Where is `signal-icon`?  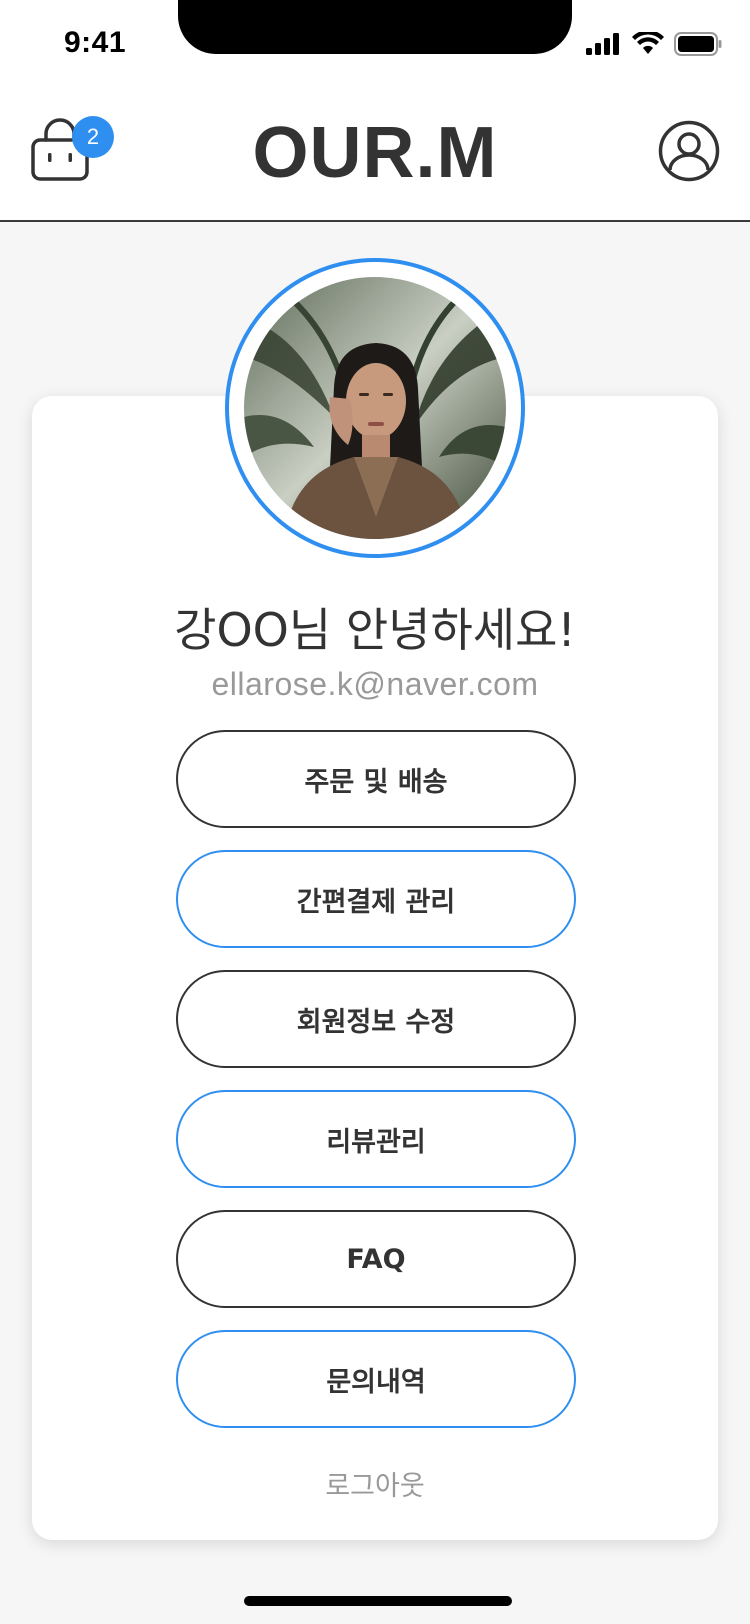
signal-icon is located at coordinates (602, 44).